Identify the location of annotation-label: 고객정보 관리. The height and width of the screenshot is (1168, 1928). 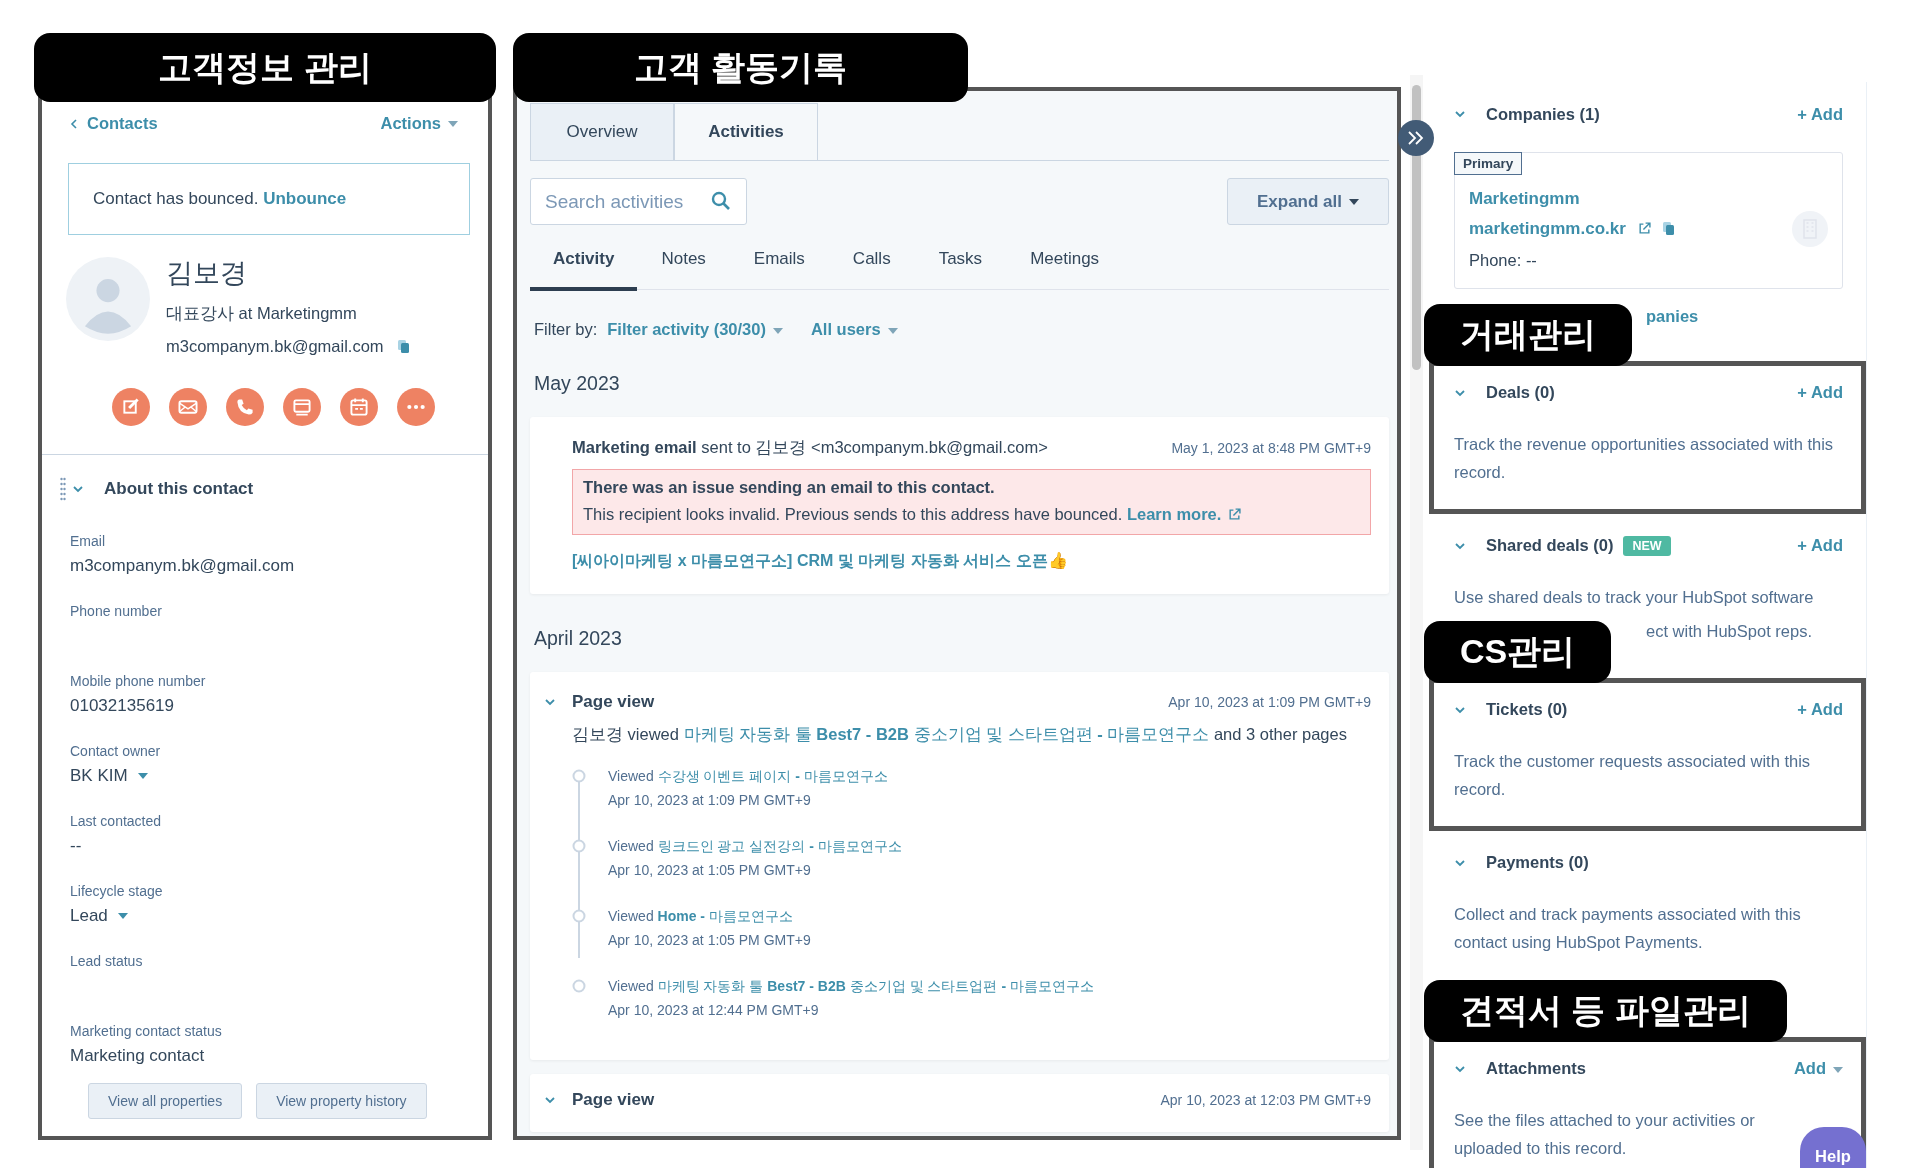
(265, 67).